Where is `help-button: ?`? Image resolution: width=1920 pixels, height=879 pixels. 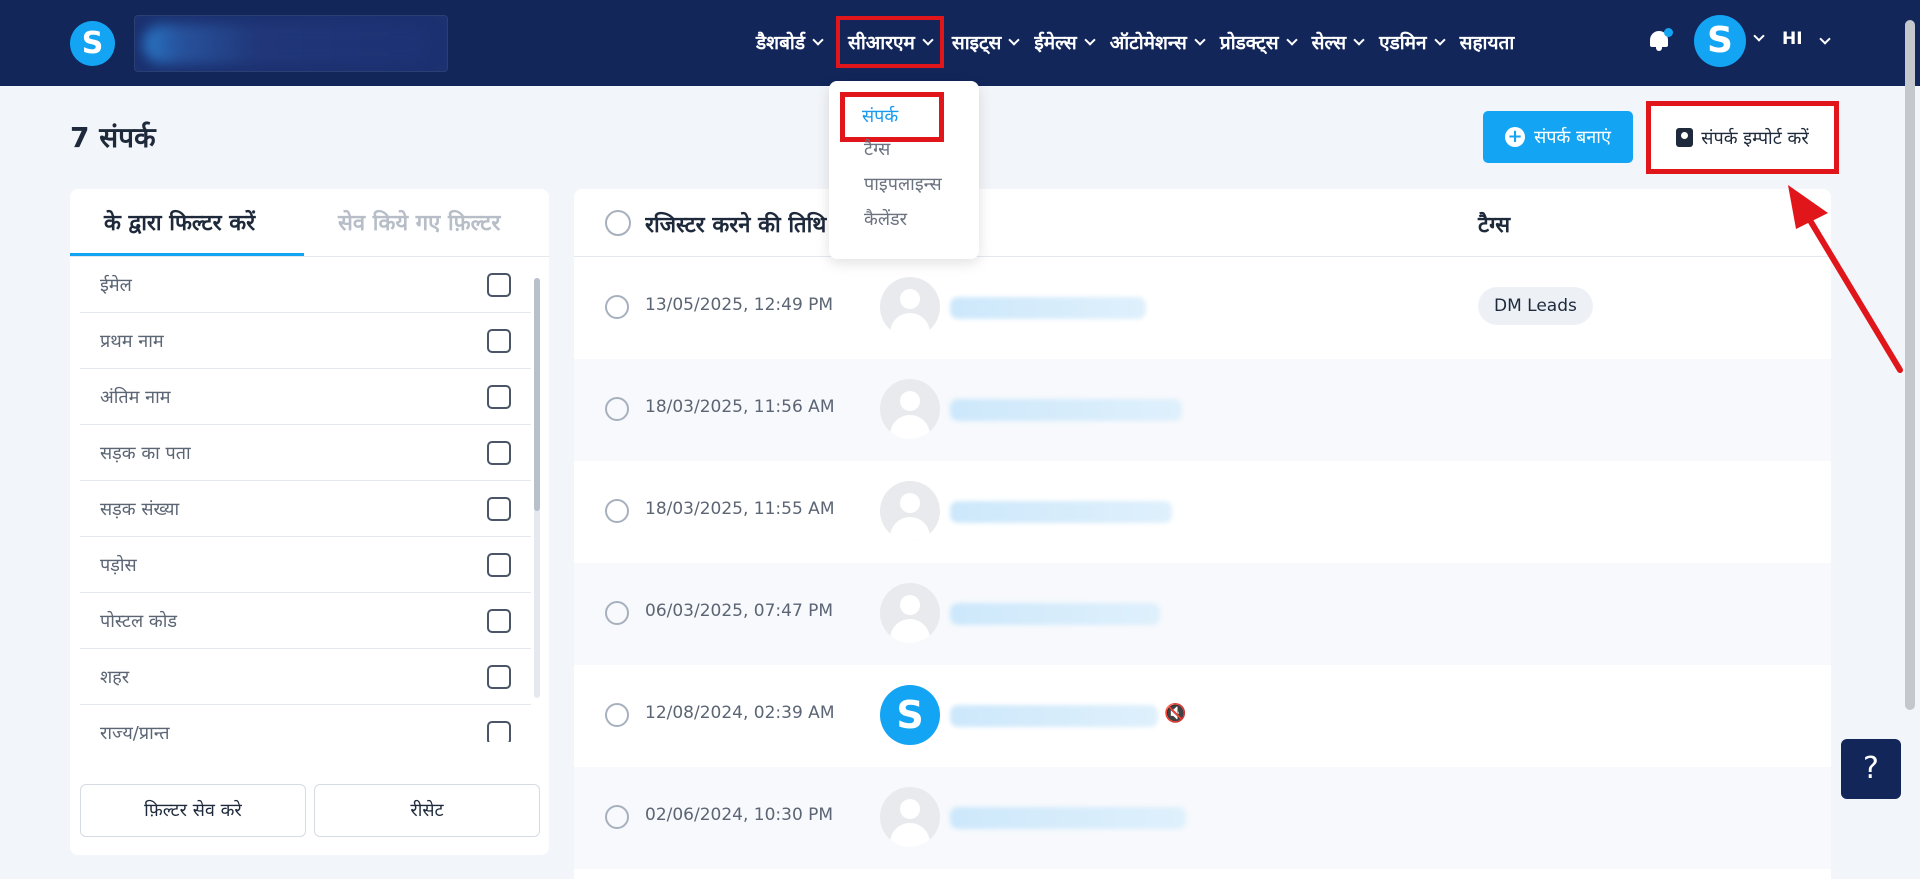
help-button: ? is located at coordinates (1871, 769).